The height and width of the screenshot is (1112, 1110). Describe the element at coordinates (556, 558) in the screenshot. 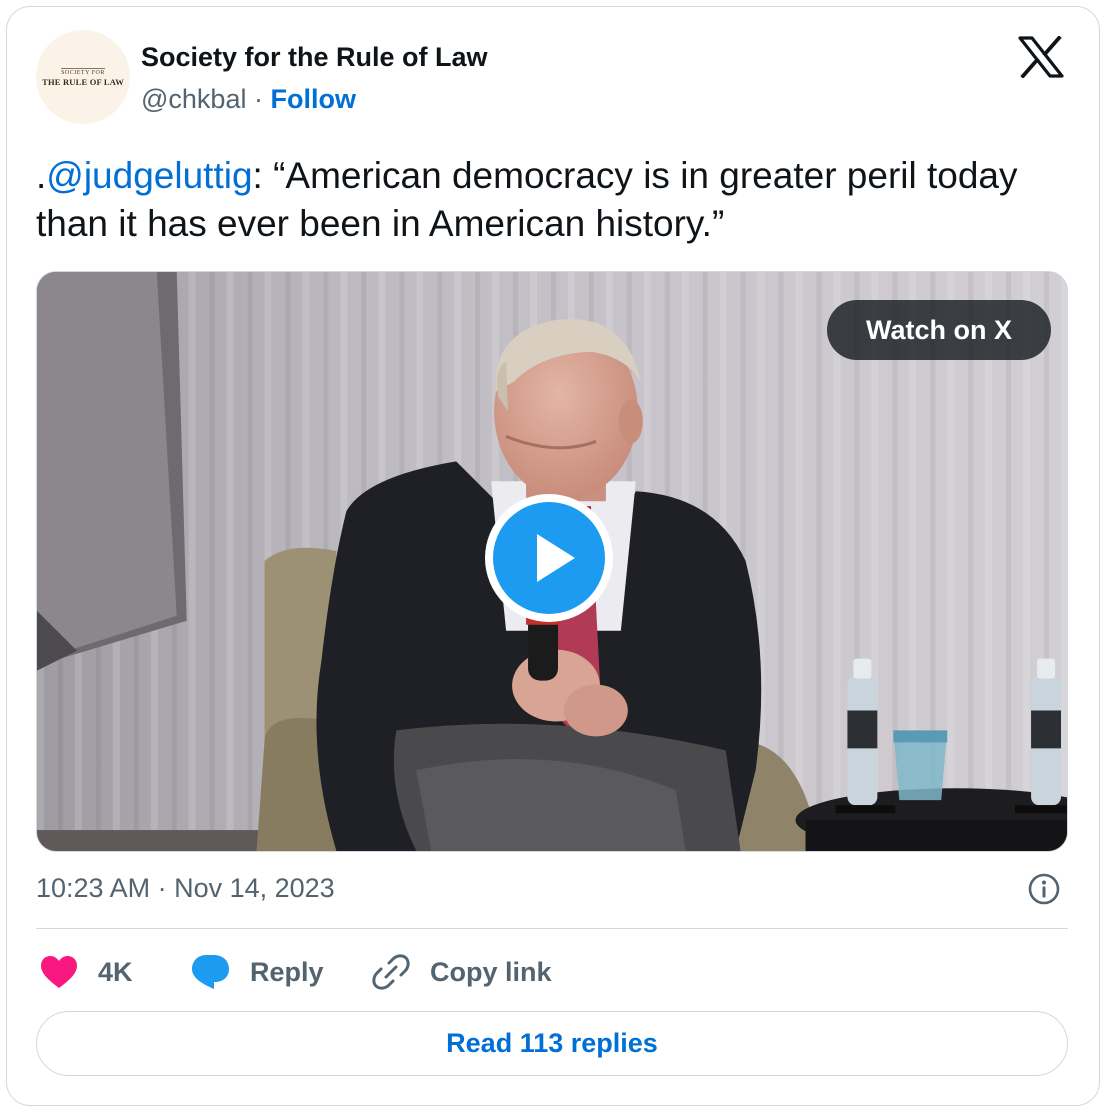

I see `play-icon` at that location.